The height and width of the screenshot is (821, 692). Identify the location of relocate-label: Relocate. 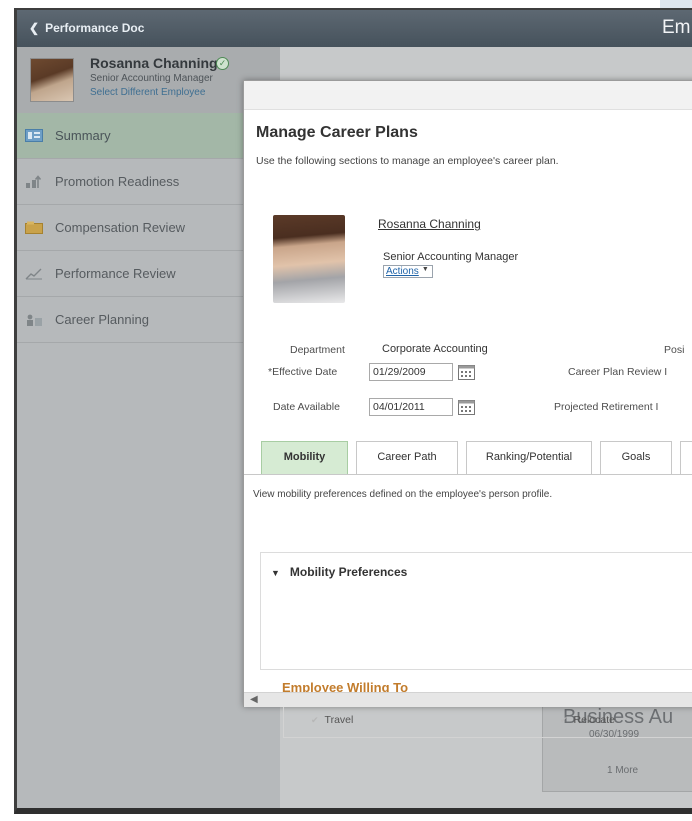
(594, 720).